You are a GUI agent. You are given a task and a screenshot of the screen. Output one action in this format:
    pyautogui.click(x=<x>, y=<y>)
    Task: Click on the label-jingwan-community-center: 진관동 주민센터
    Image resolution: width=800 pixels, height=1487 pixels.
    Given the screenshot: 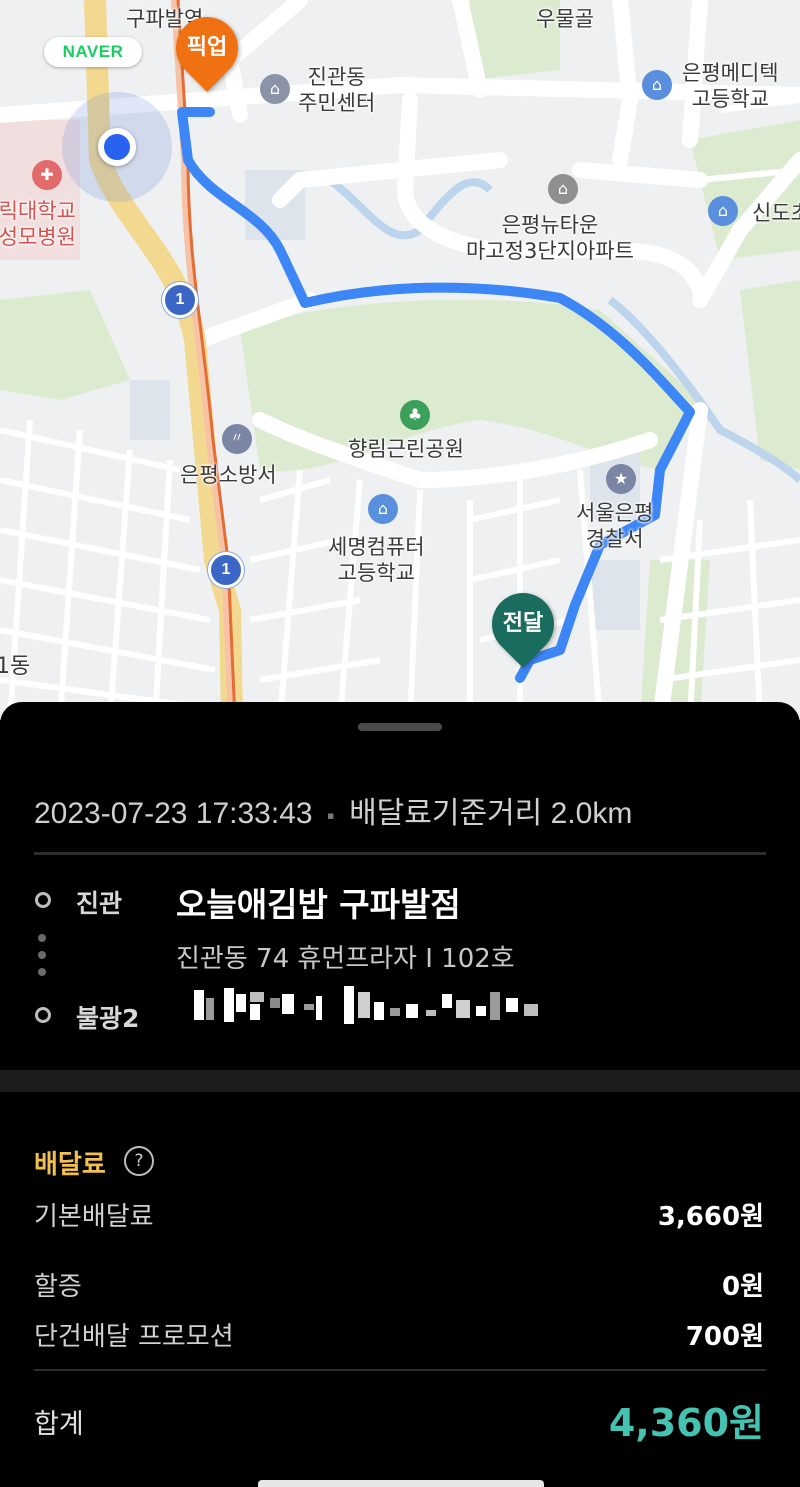 What is the action you would take?
    pyautogui.click(x=337, y=90)
    